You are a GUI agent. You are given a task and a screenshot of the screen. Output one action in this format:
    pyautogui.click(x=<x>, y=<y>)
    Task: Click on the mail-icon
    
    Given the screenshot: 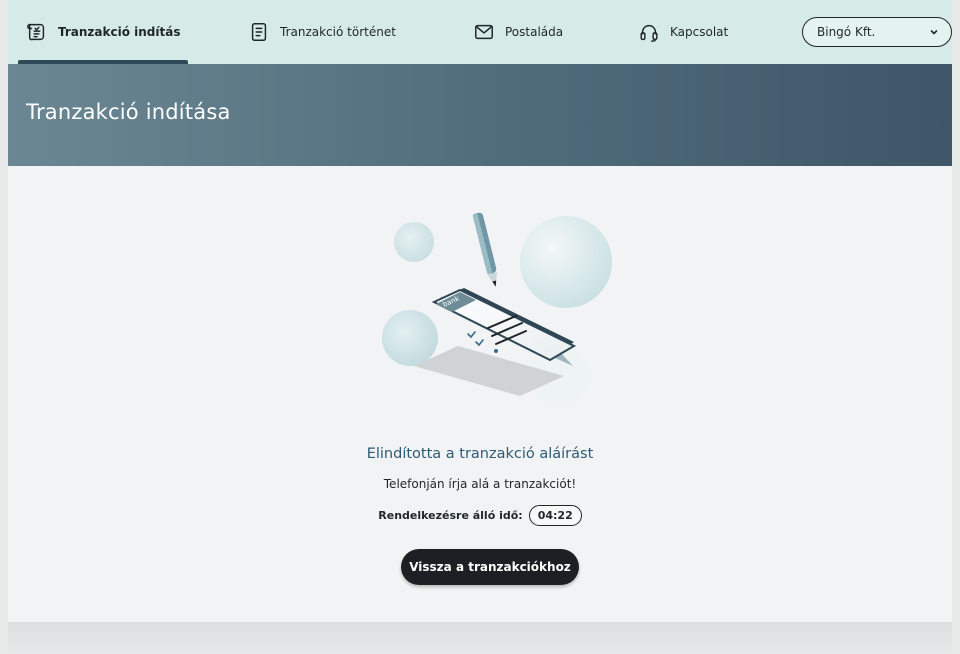 What is the action you would take?
    pyautogui.click(x=484, y=32)
    